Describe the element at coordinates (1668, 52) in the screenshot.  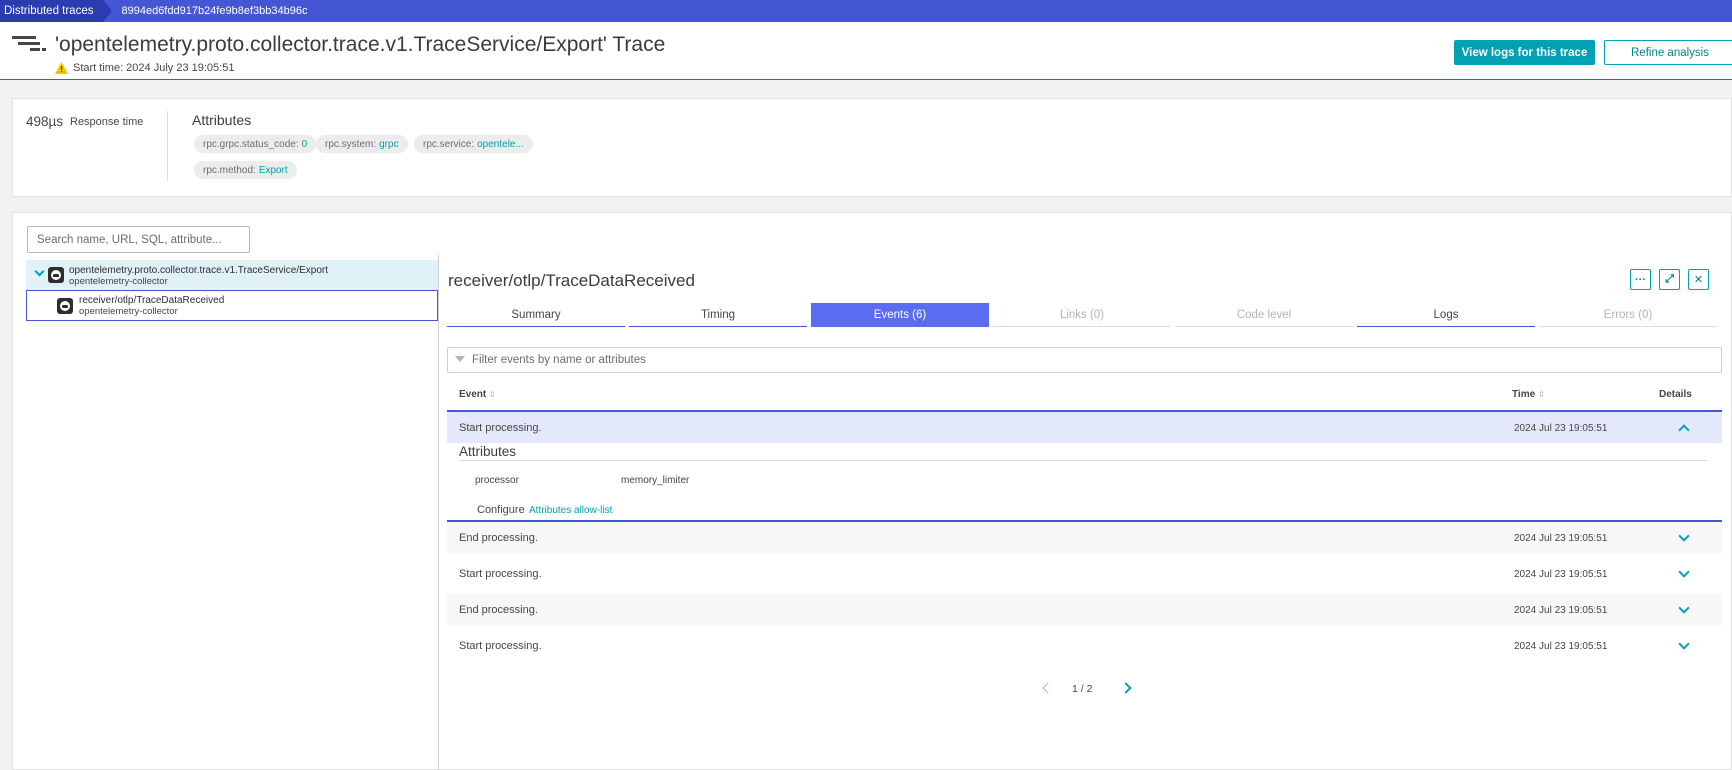
I see `refine-analysis-button: Refine analysis` at that location.